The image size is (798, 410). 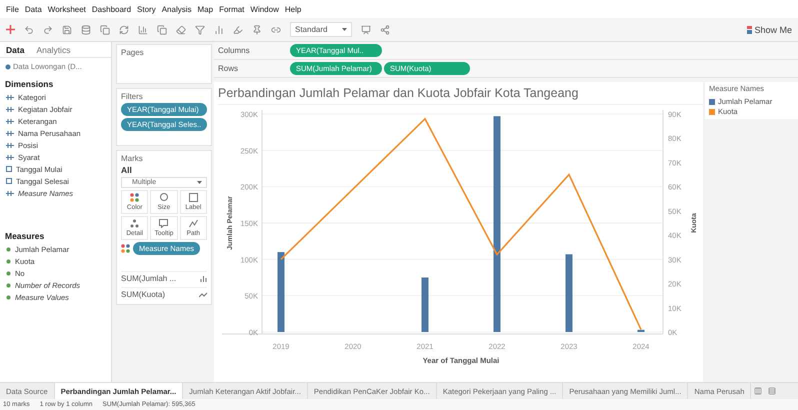 I want to click on tooltip-icon, so click(x=163, y=223).